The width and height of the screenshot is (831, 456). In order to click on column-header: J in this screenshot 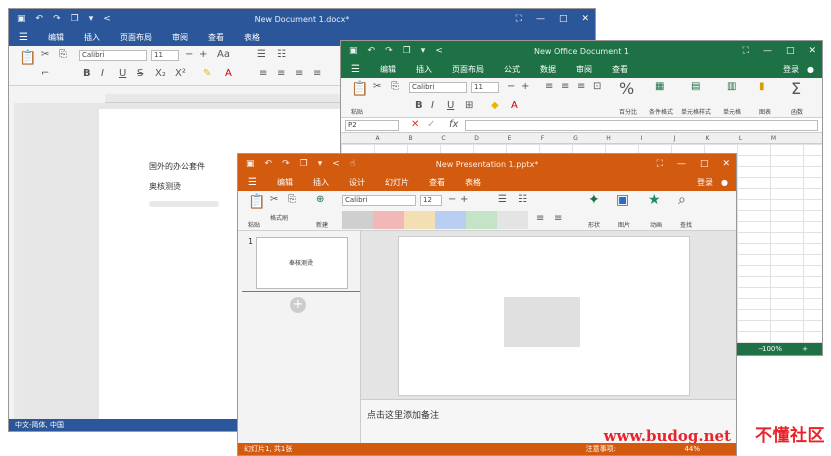, I will do `click(674, 138)`.